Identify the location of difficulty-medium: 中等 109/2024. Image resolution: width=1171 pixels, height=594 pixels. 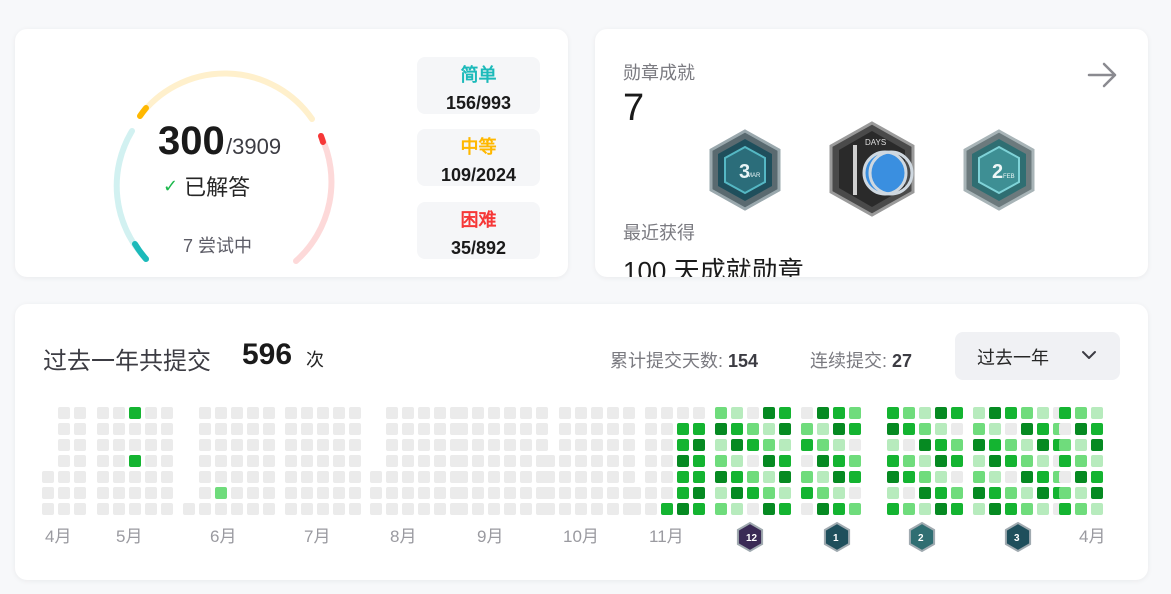
(478, 157).